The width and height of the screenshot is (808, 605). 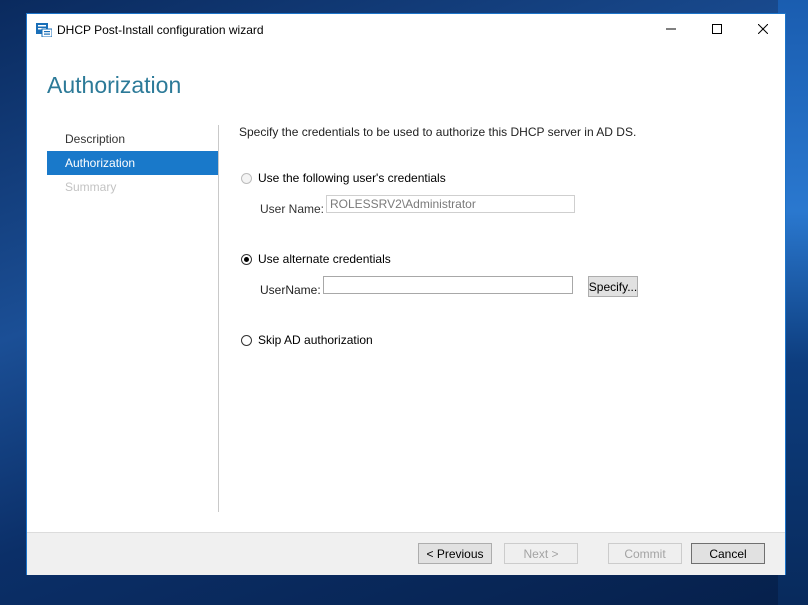 What do you see at coordinates (455, 553) in the screenshot?
I see `previous-button: < Previous` at bounding box center [455, 553].